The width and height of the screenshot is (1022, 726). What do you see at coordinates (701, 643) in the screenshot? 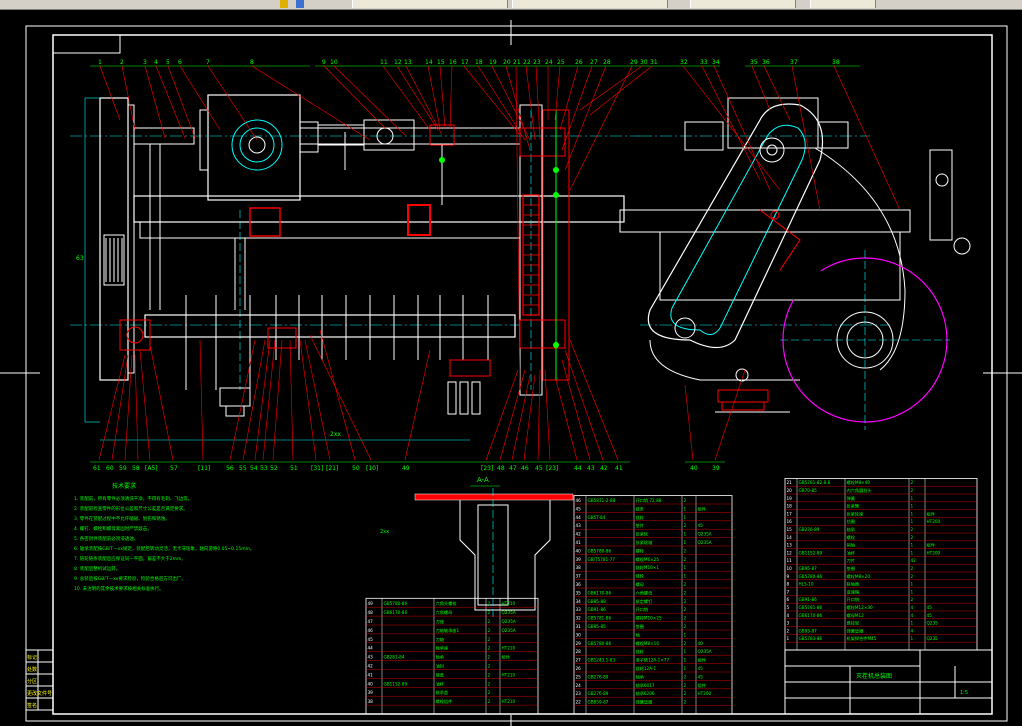
I see `bom-cell-mat: 40` at bounding box center [701, 643].